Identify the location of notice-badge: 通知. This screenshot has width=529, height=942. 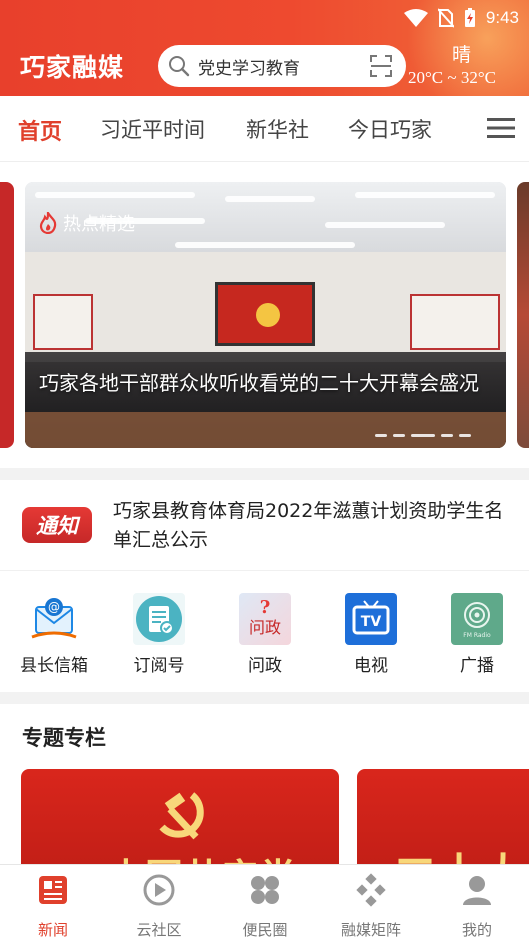
(57, 525).